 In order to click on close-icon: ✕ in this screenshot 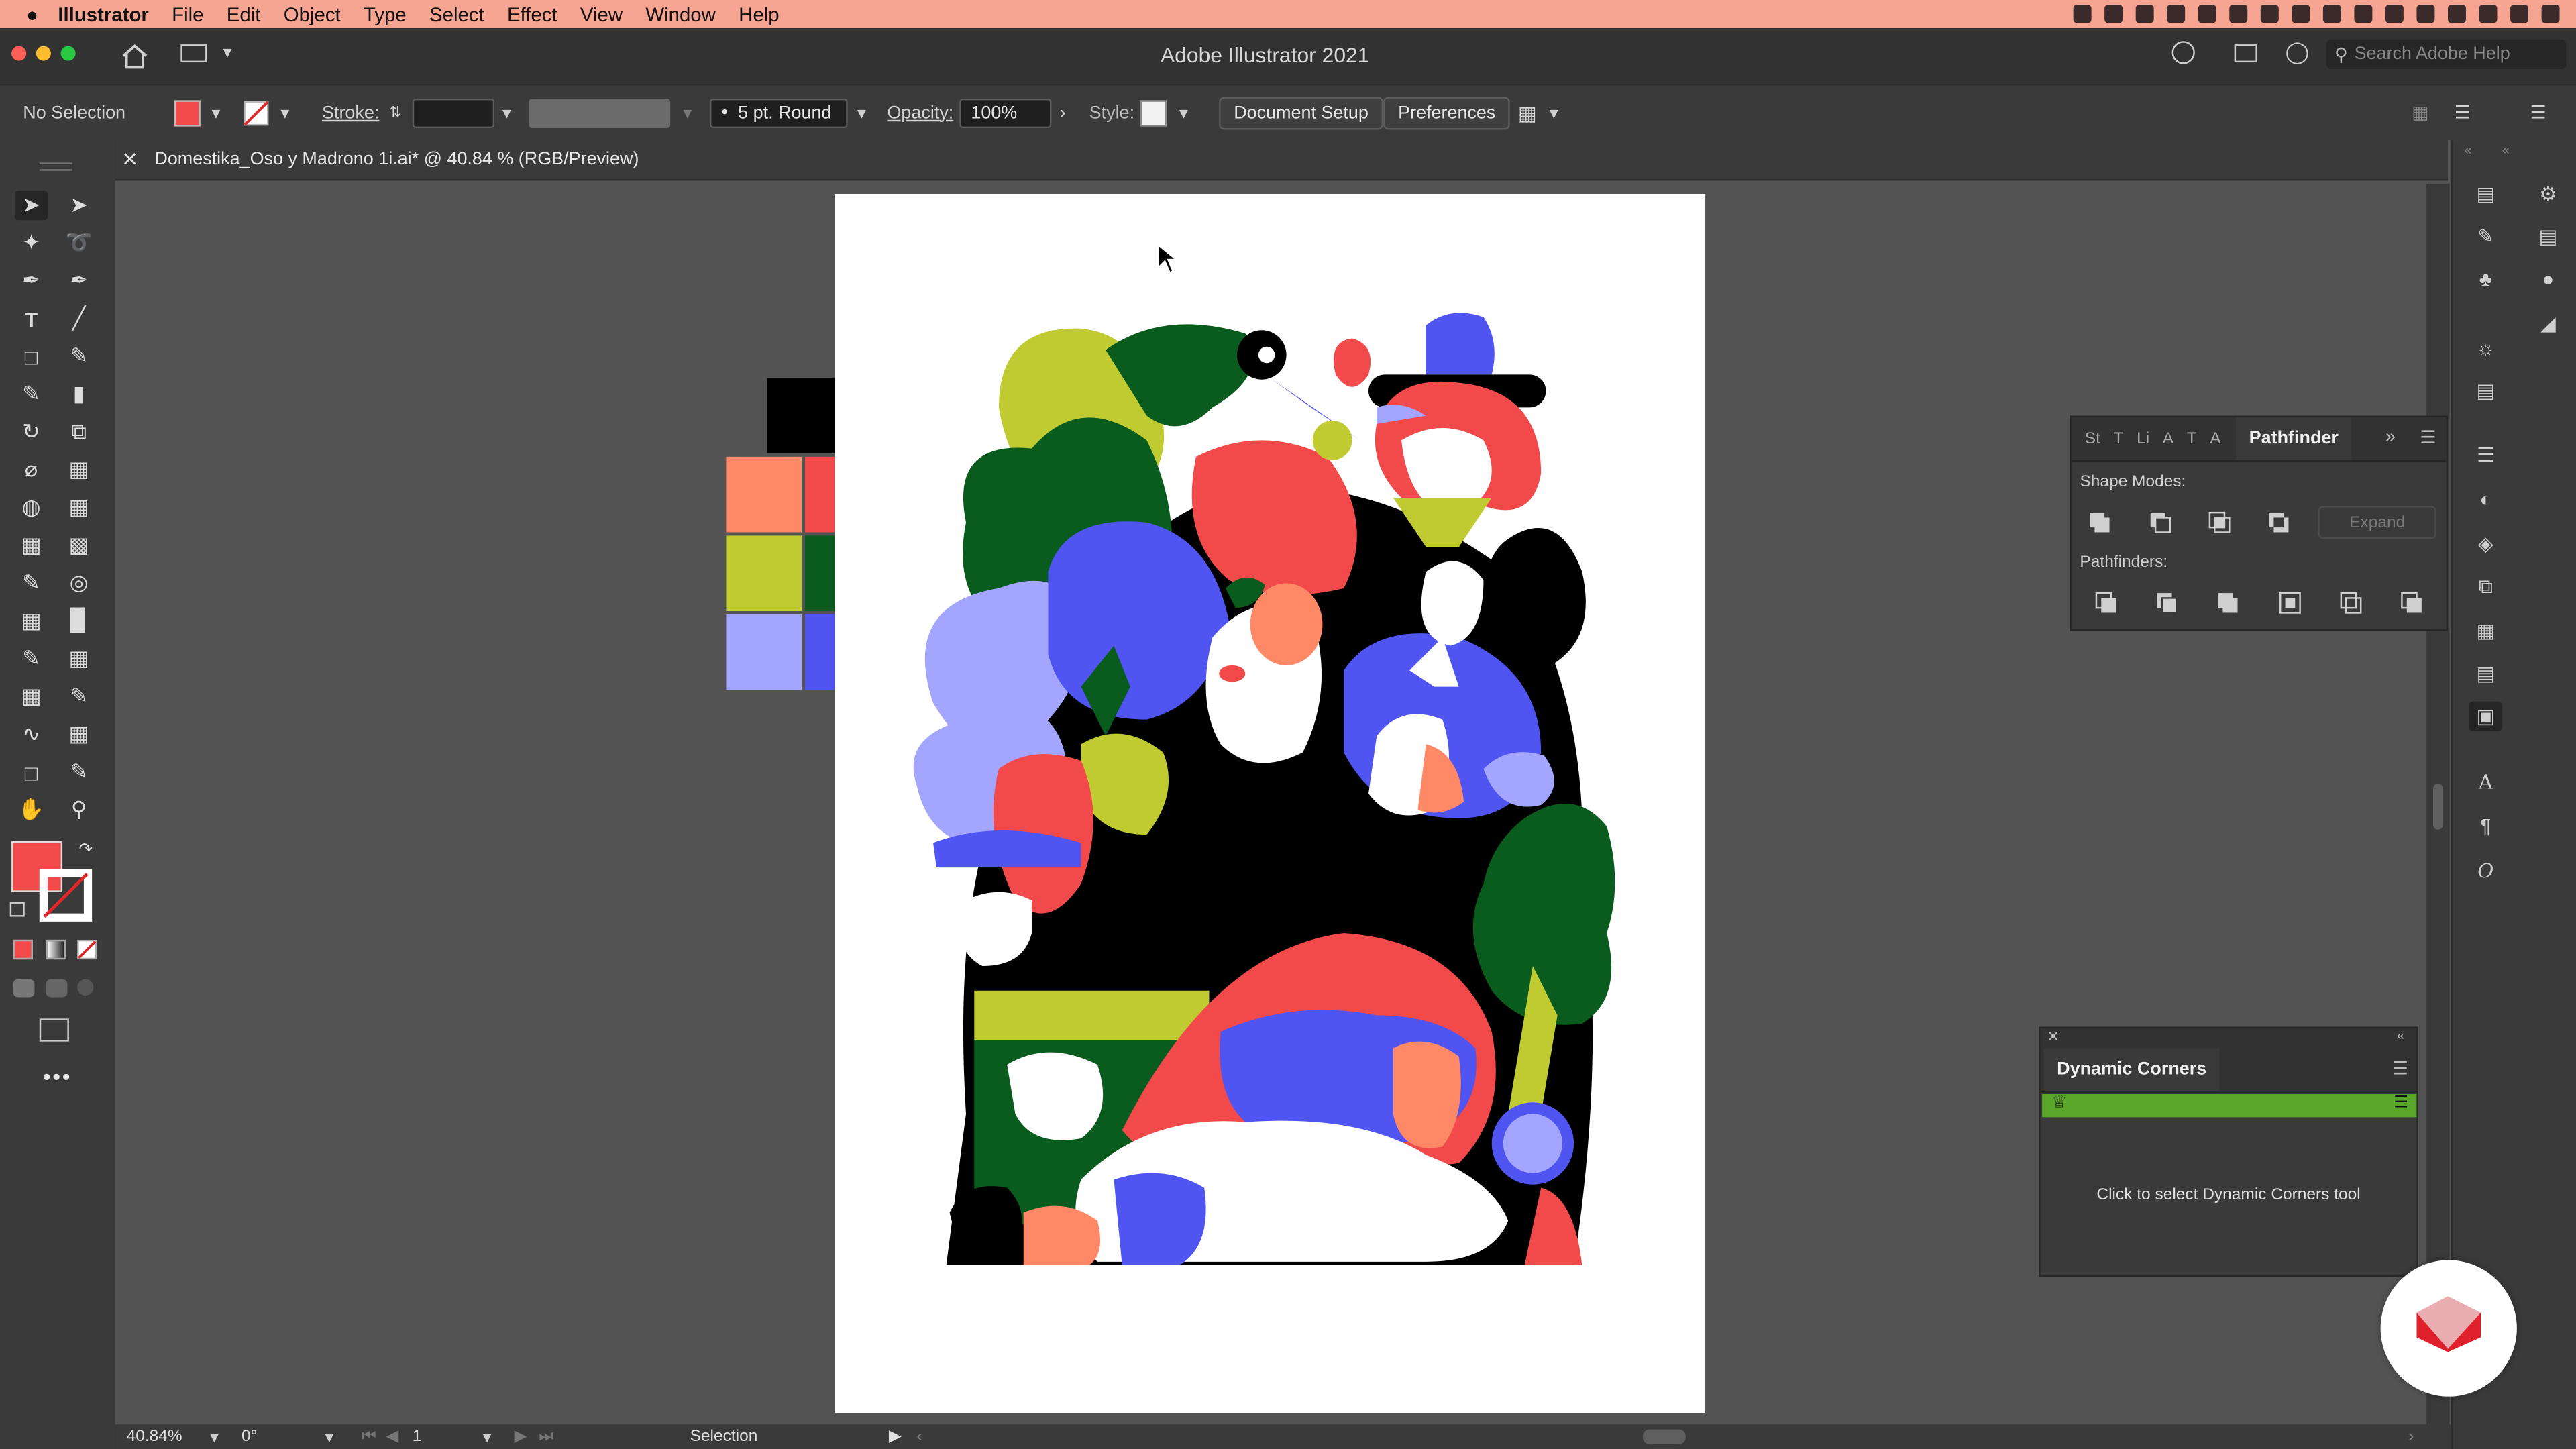, I will do `click(129, 159)`.